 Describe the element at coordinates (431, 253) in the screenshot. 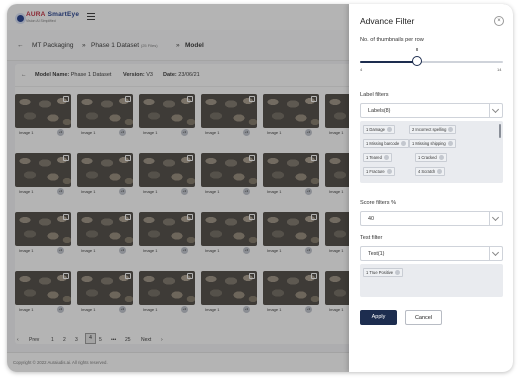

I see `test-filter-select: Test(1)` at that location.